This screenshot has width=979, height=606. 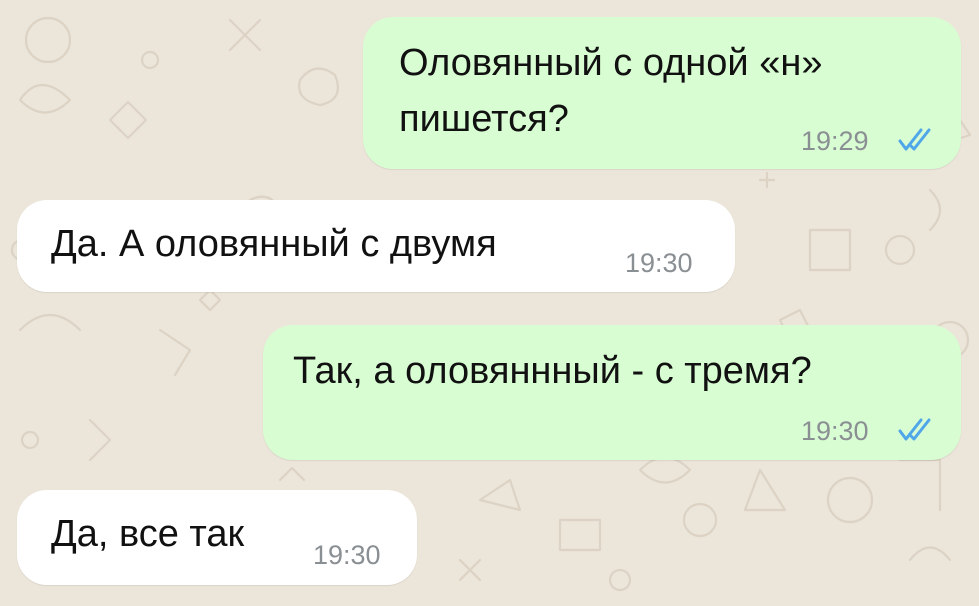 What do you see at coordinates (274, 244) in the screenshot?
I see `message-text: Да. А оловянный с двумя` at bounding box center [274, 244].